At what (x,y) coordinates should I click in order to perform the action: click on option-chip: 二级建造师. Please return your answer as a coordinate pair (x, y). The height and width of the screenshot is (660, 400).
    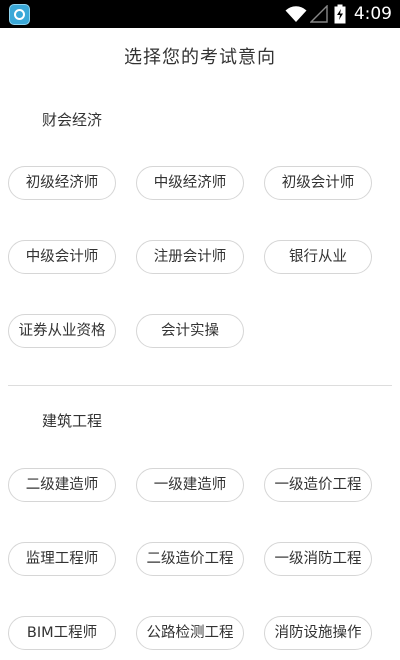
    Looking at the image, I should click on (62, 485).